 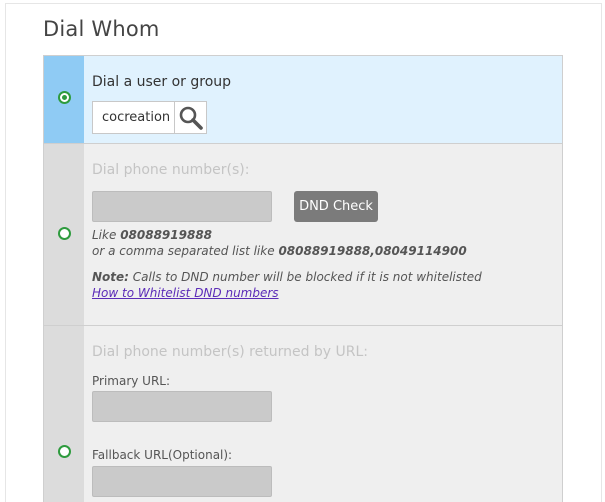 I want to click on phone-numbers-label: Dial phone number(s):, so click(x=171, y=170).